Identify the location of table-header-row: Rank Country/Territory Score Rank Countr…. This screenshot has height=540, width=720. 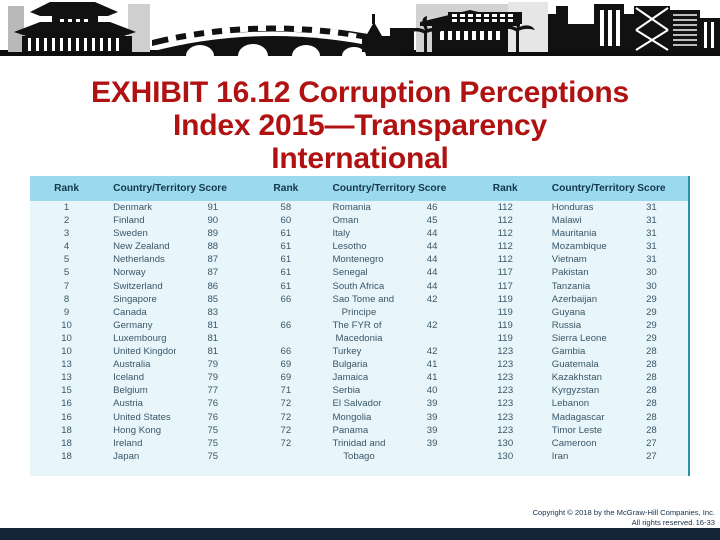
(359, 188).